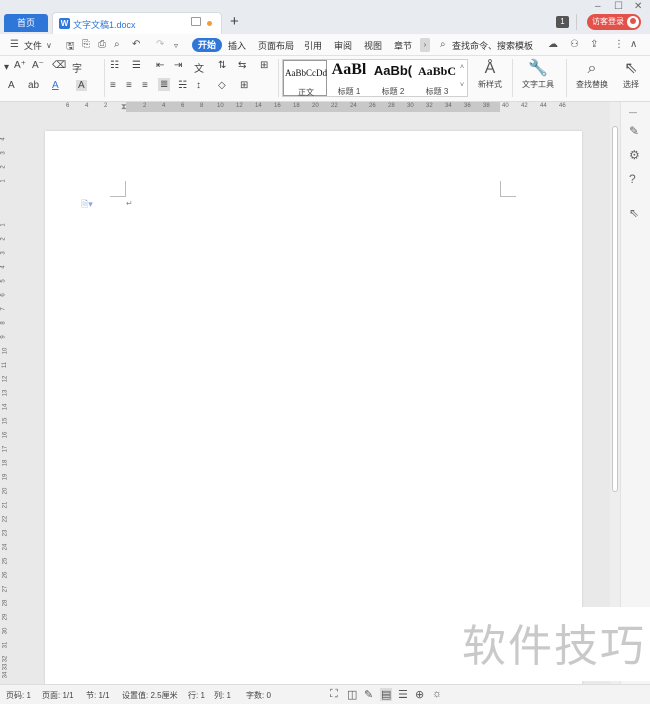  I want to click on chevron-down-icon: ∨, so click(49, 45).